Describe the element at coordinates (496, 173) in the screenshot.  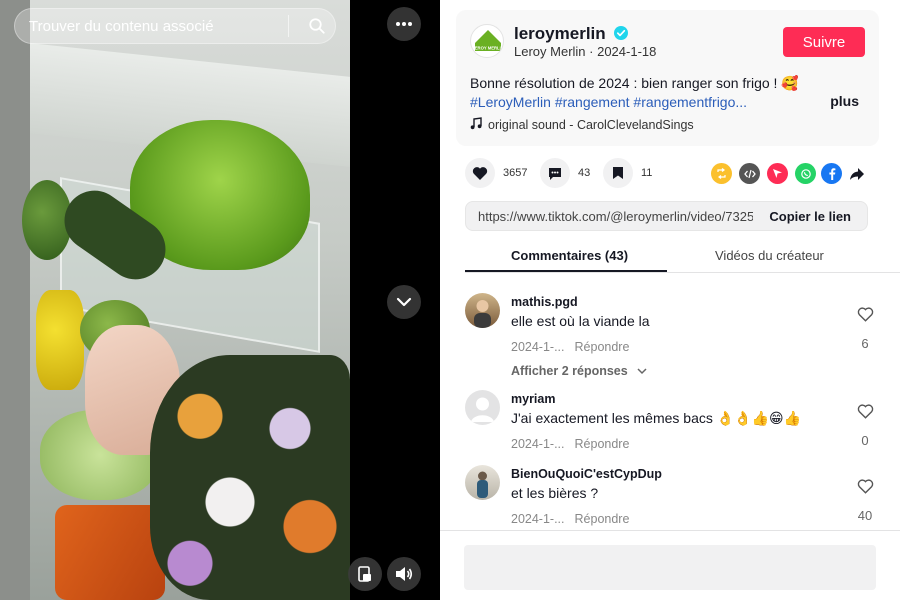
I see `like-action: 3657` at that location.